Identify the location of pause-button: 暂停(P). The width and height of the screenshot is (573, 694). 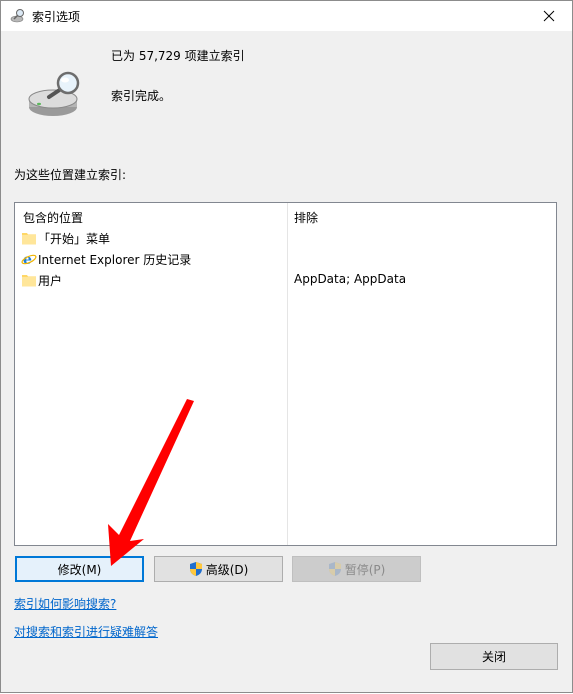
(356, 569).